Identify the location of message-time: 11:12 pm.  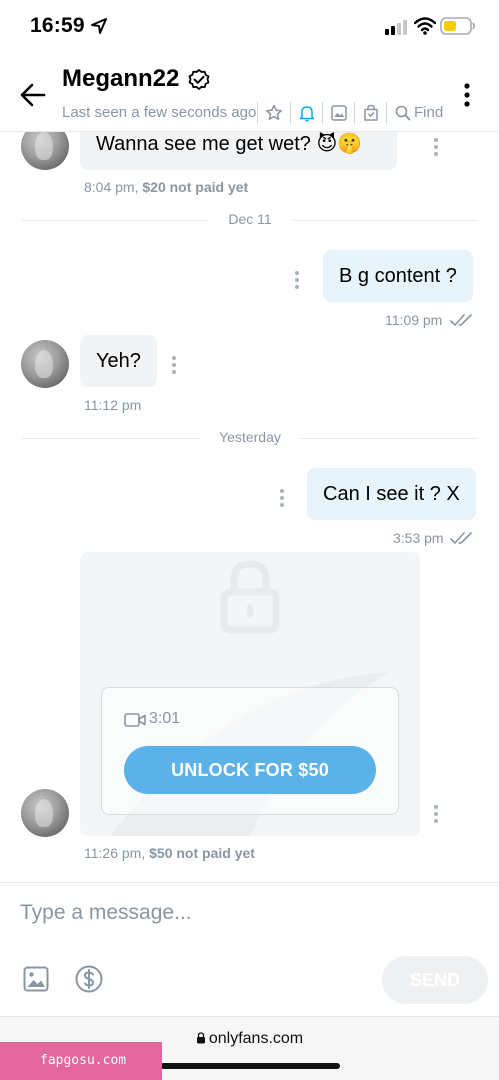
(113, 405).